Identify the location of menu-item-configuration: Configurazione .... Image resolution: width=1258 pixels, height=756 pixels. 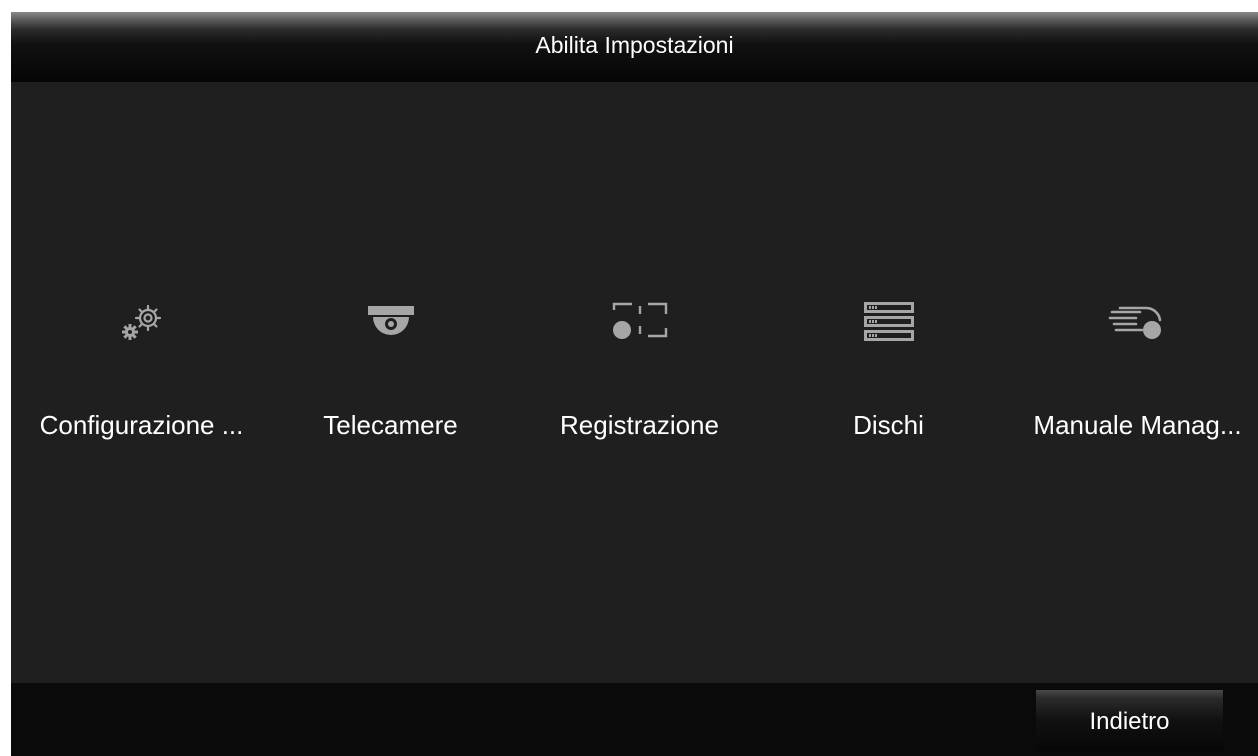
(141, 377).